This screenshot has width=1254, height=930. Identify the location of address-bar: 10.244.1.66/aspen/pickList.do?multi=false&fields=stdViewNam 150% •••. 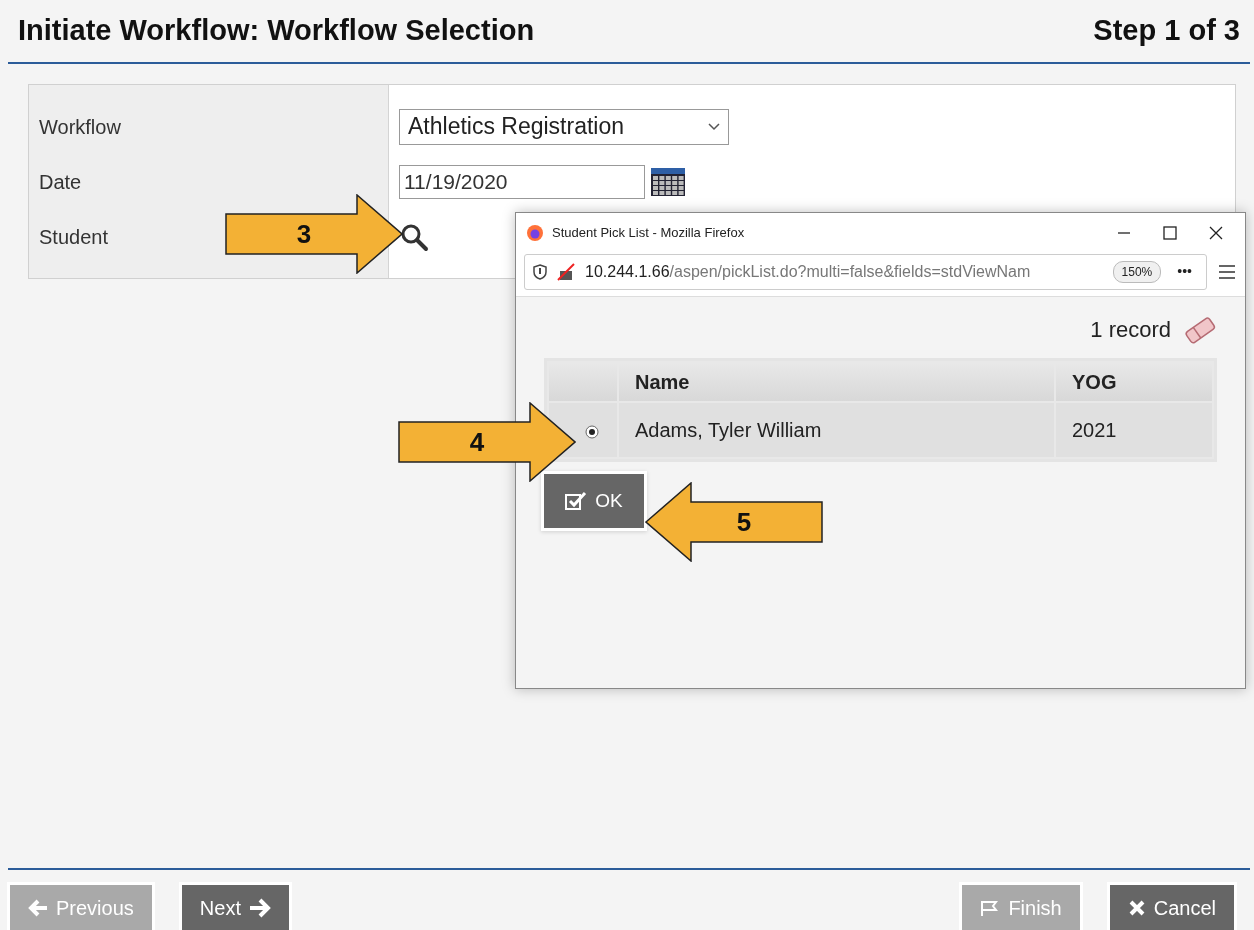
(865, 271).